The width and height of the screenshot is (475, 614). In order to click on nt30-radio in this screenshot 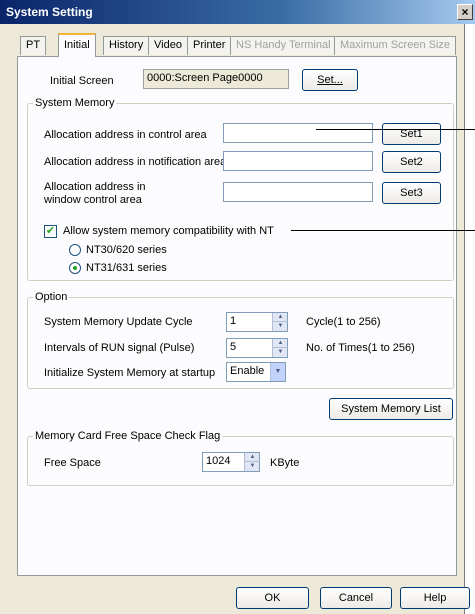, I will do `click(75, 250)`.